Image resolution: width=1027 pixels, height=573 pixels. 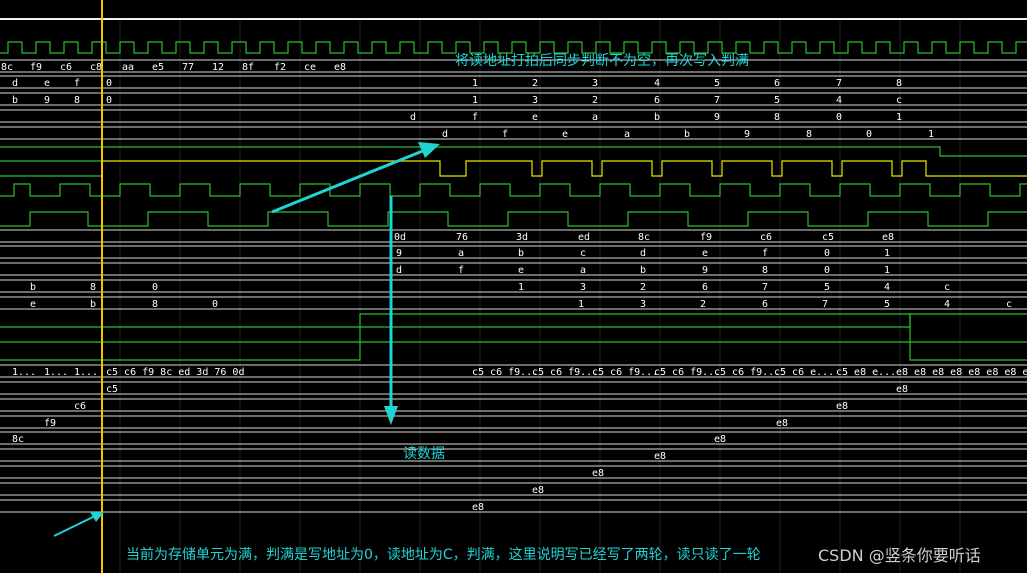 What do you see at coordinates (158, 67) in the screenshot?
I see `bus-value: e5` at bounding box center [158, 67].